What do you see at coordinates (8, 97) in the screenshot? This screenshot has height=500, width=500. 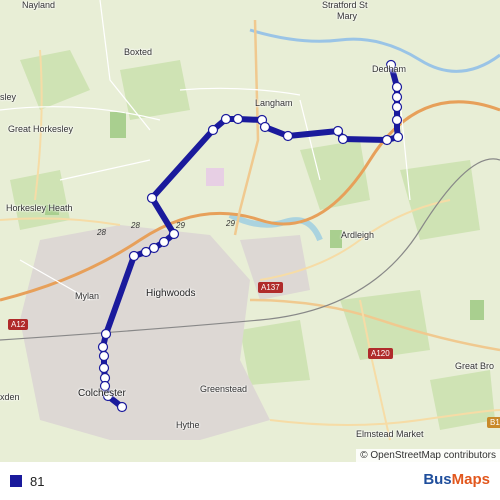 I see `place-label: sley` at bounding box center [8, 97].